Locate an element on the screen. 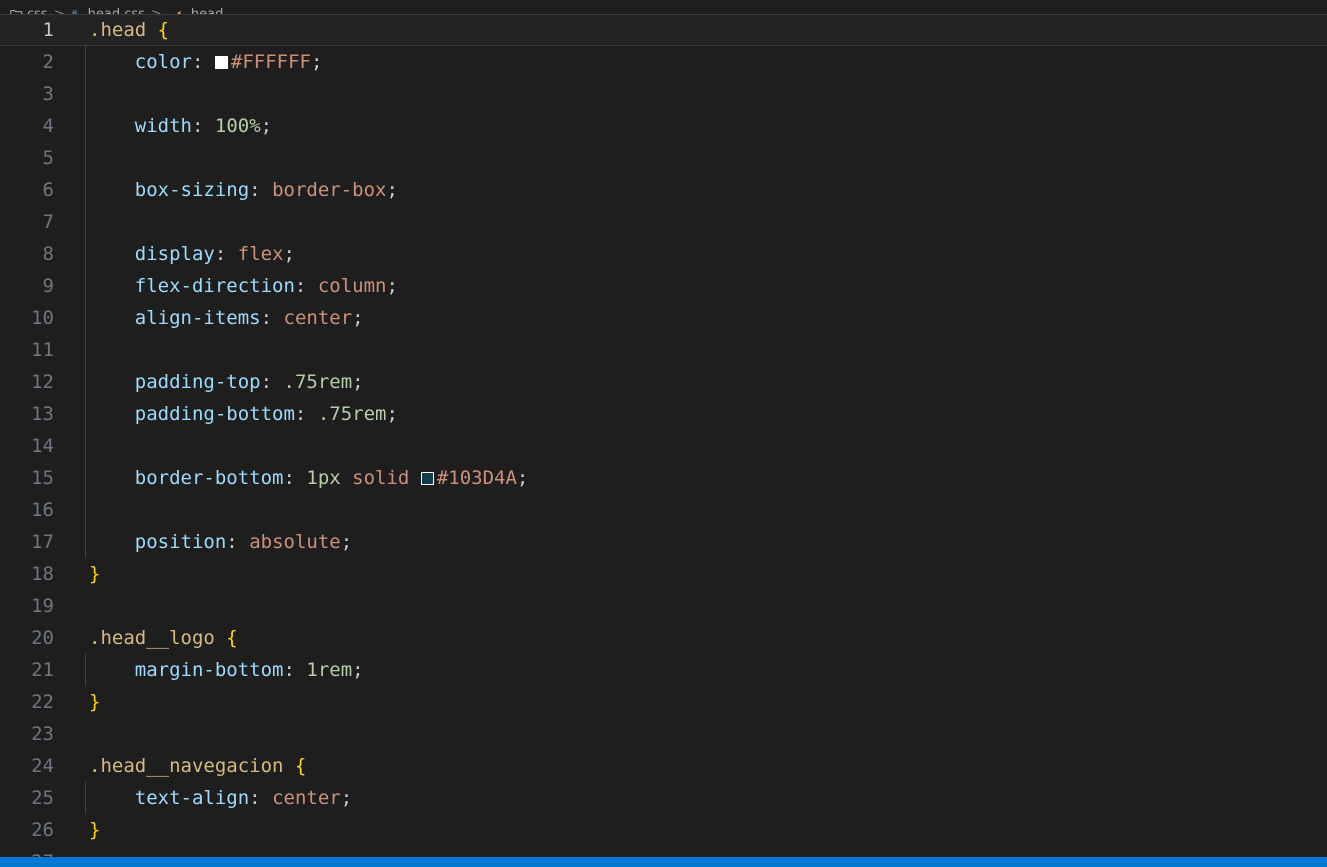  code-line: 19 is located at coordinates (663, 606).